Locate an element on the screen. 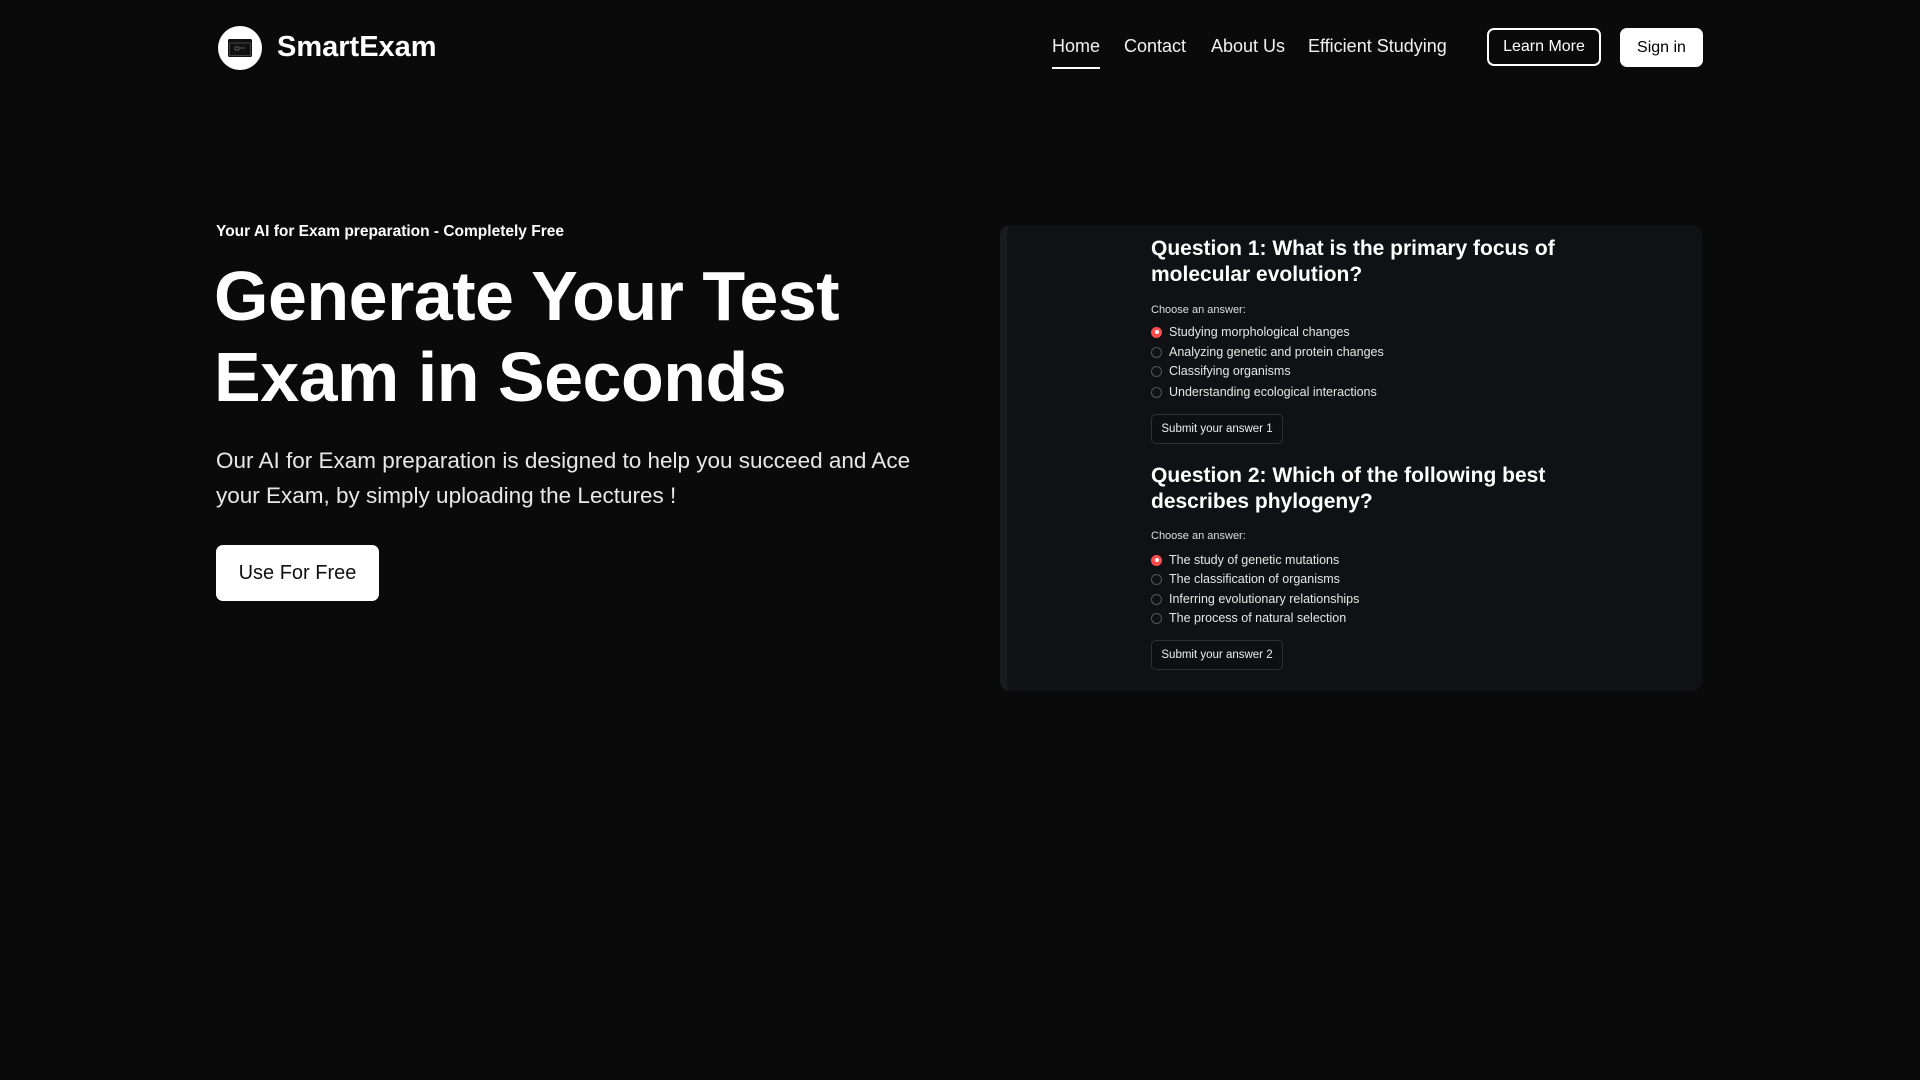  q2-option: The process of natural selection is located at coordinates (1248, 618).